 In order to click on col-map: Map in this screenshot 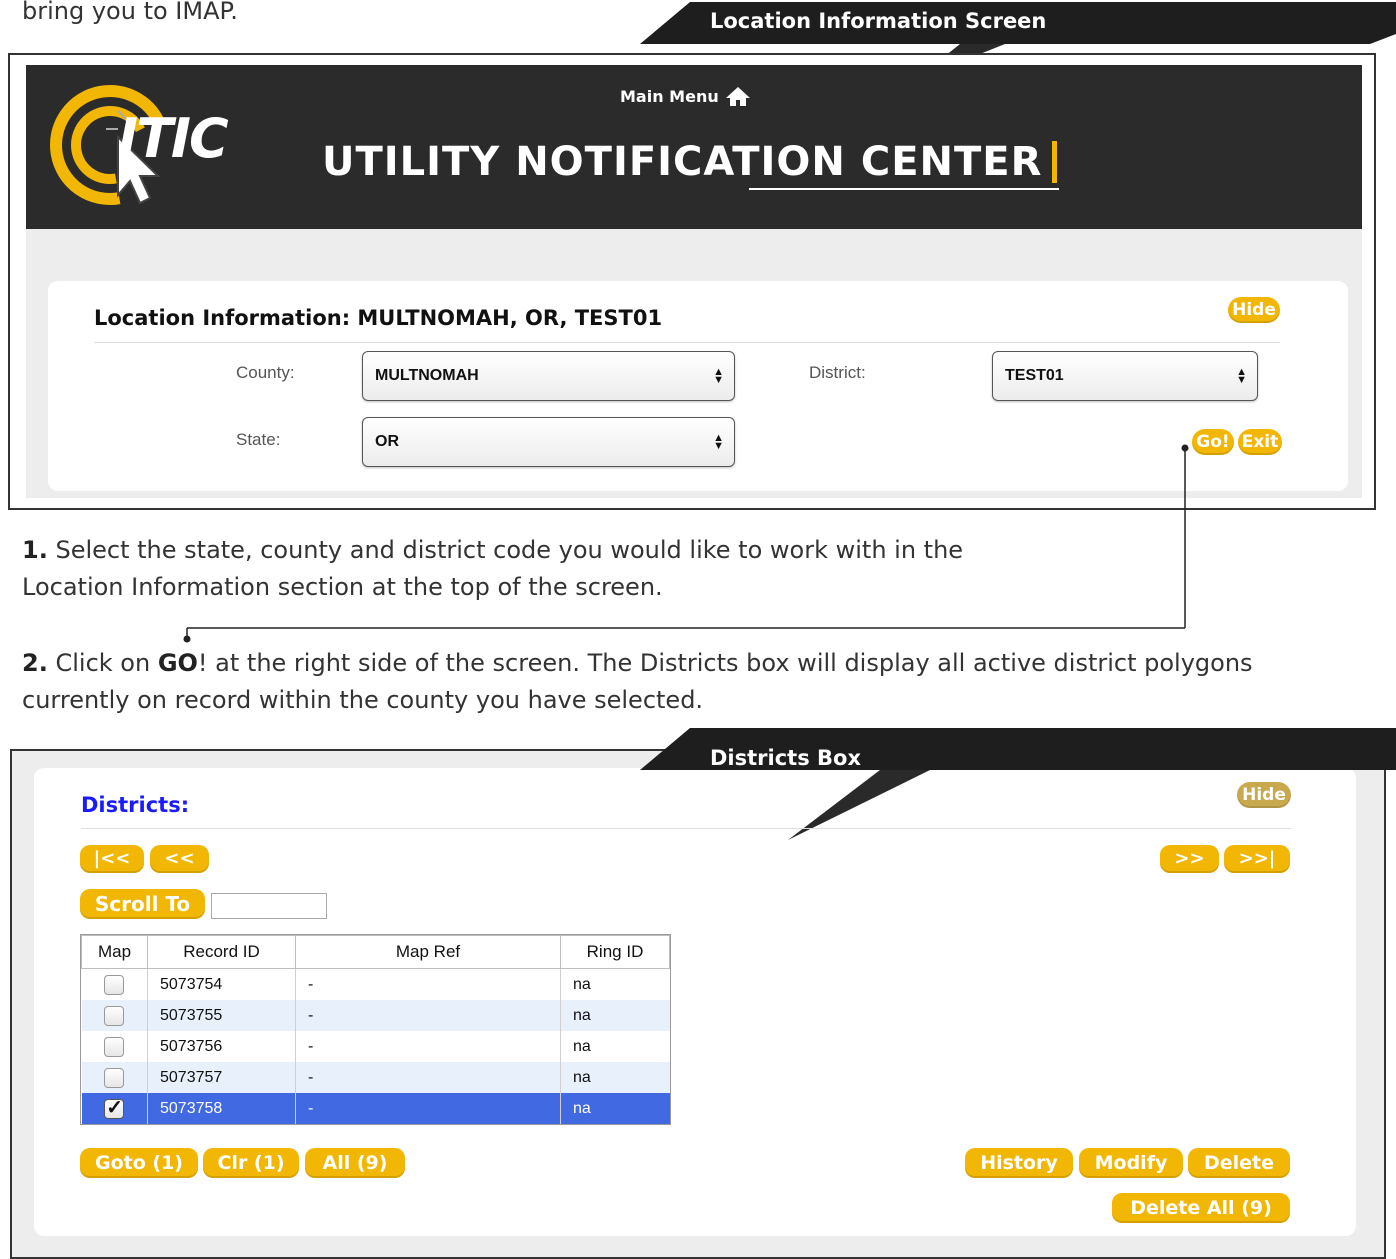, I will do `click(114, 952)`.